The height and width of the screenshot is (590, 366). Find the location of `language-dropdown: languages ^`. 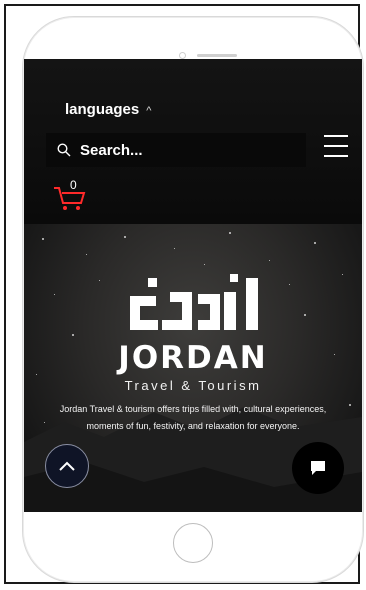

language-dropdown: languages ^ is located at coordinates (108, 109).